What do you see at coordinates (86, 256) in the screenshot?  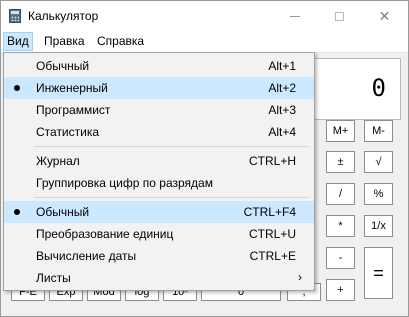 I see `menu-item-label: Вычисление даты` at bounding box center [86, 256].